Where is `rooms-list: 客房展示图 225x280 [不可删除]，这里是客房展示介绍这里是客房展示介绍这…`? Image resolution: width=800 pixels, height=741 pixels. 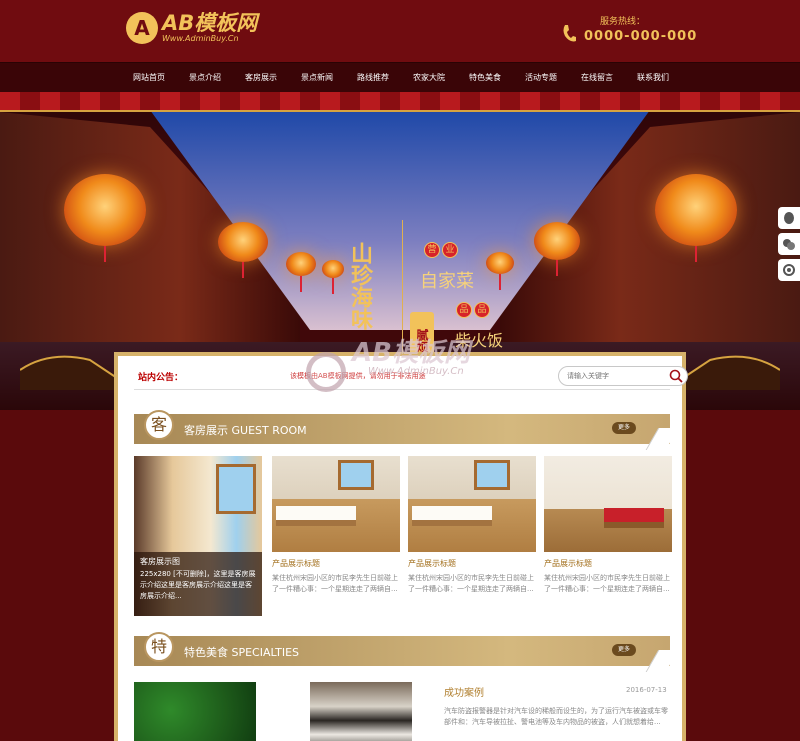
rooms-list: 客房展示图 225x280 [不可删除]，这里是客房展示介绍这里是客房展示介绍这… is located at coordinates (404, 536).